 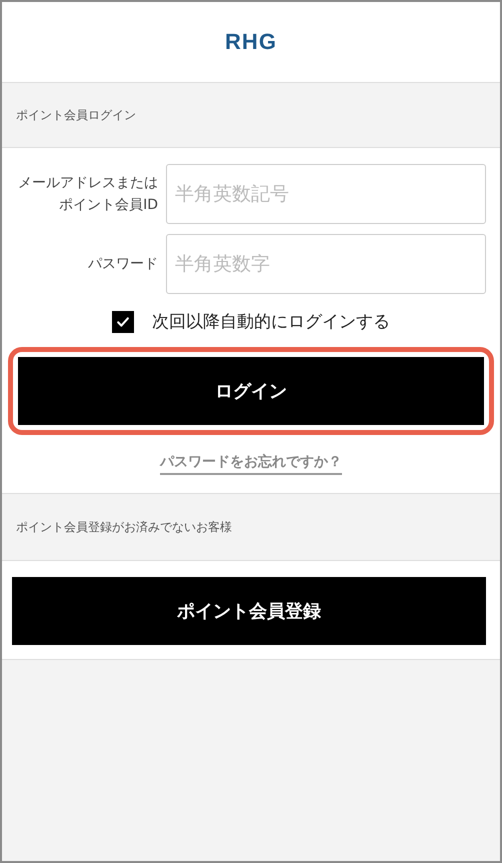 What do you see at coordinates (249, 611) in the screenshot?
I see `register-button: ポイント会員登録` at bounding box center [249, 611].